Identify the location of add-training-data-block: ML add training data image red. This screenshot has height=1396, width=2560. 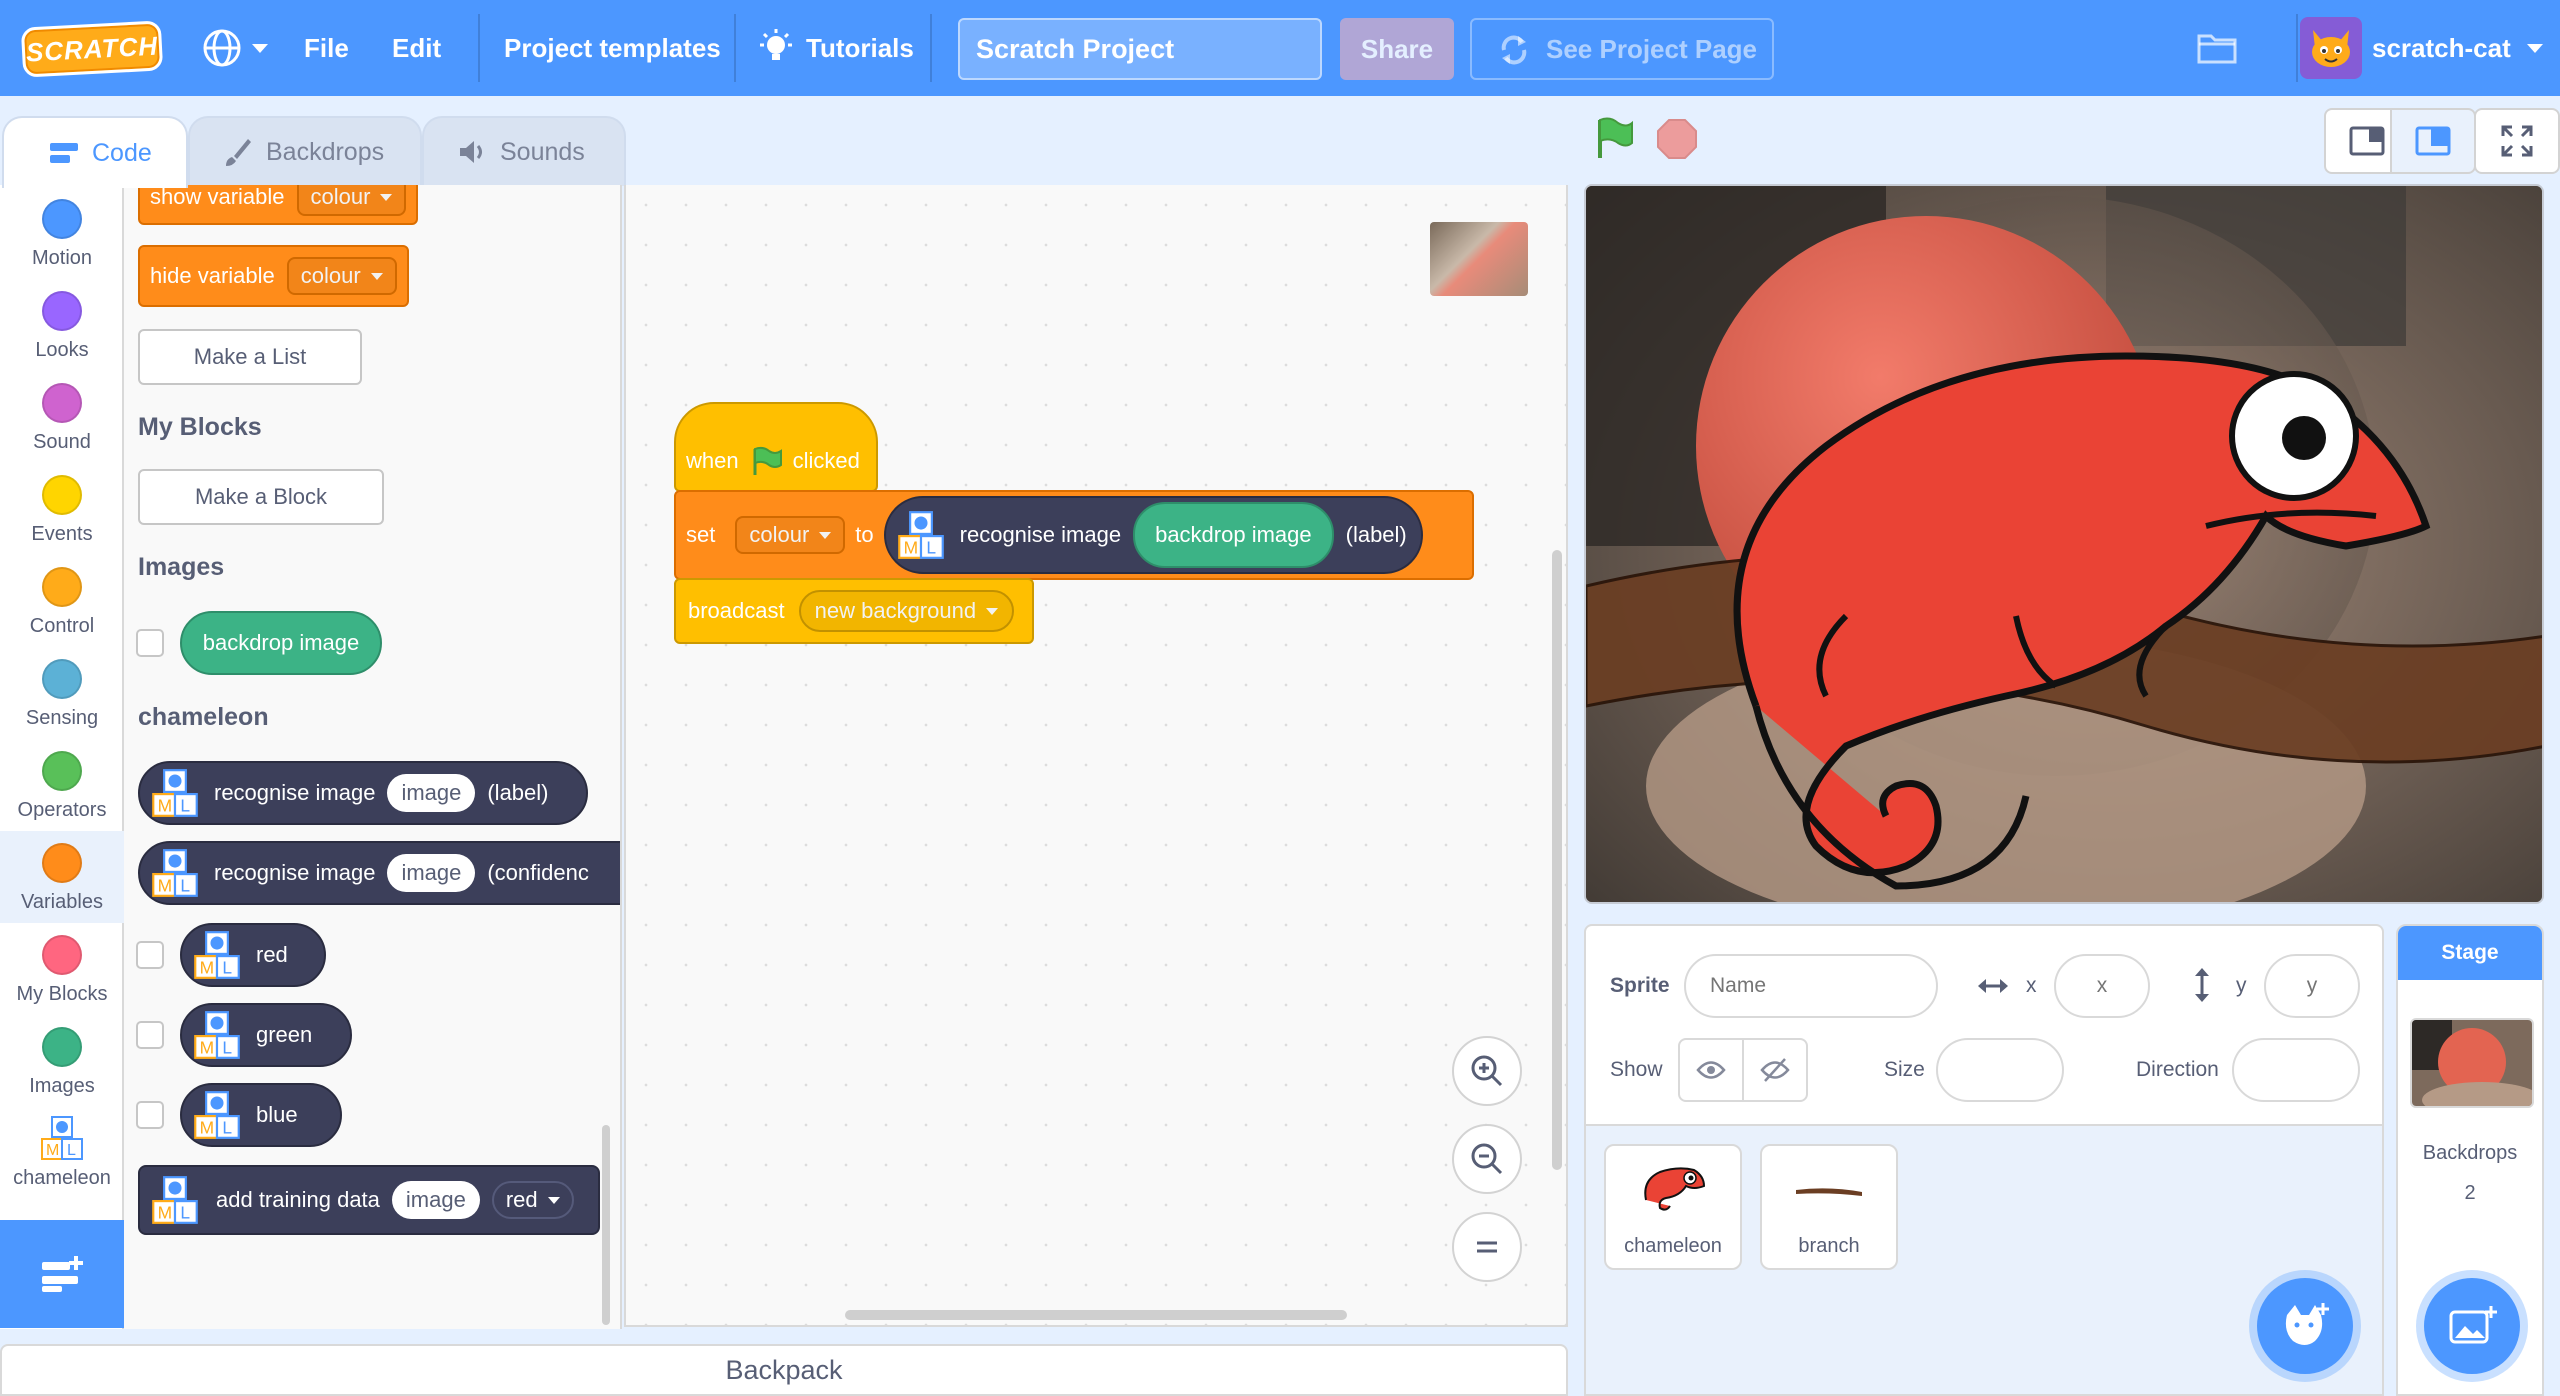
(369, 1200).